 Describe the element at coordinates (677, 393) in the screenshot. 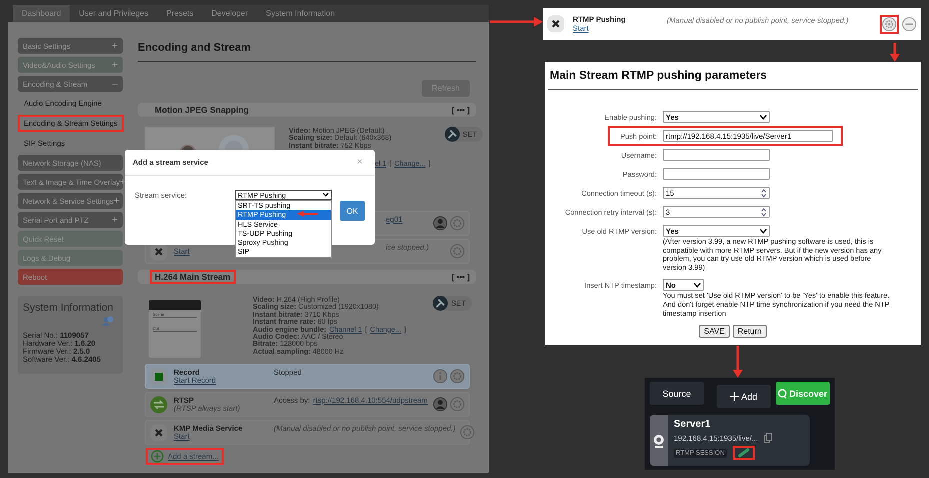

I see `source-button: Source` at that location.